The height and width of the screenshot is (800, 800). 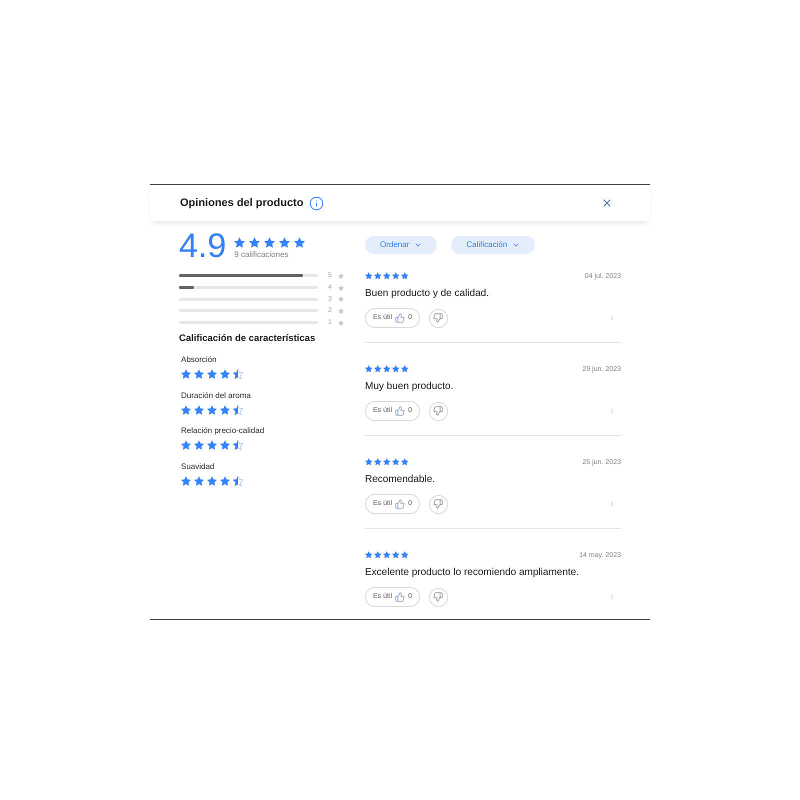 What do you see at coordinates (427, 294) in the screenshot?
I see `review-text: Buen producto y de calidad.` at bounding box center [427, 294].